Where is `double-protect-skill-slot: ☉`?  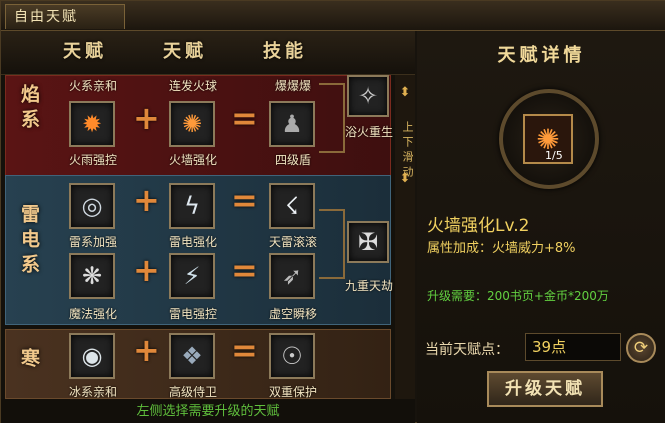
double-protect-skill-slot: ☉ is located at coordinates (292, 356).